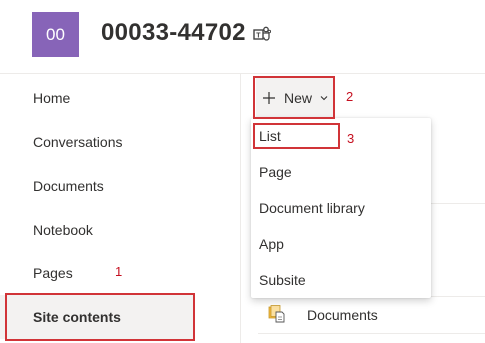  I want to click on annotation-box-site-contents, so click(100, 317).